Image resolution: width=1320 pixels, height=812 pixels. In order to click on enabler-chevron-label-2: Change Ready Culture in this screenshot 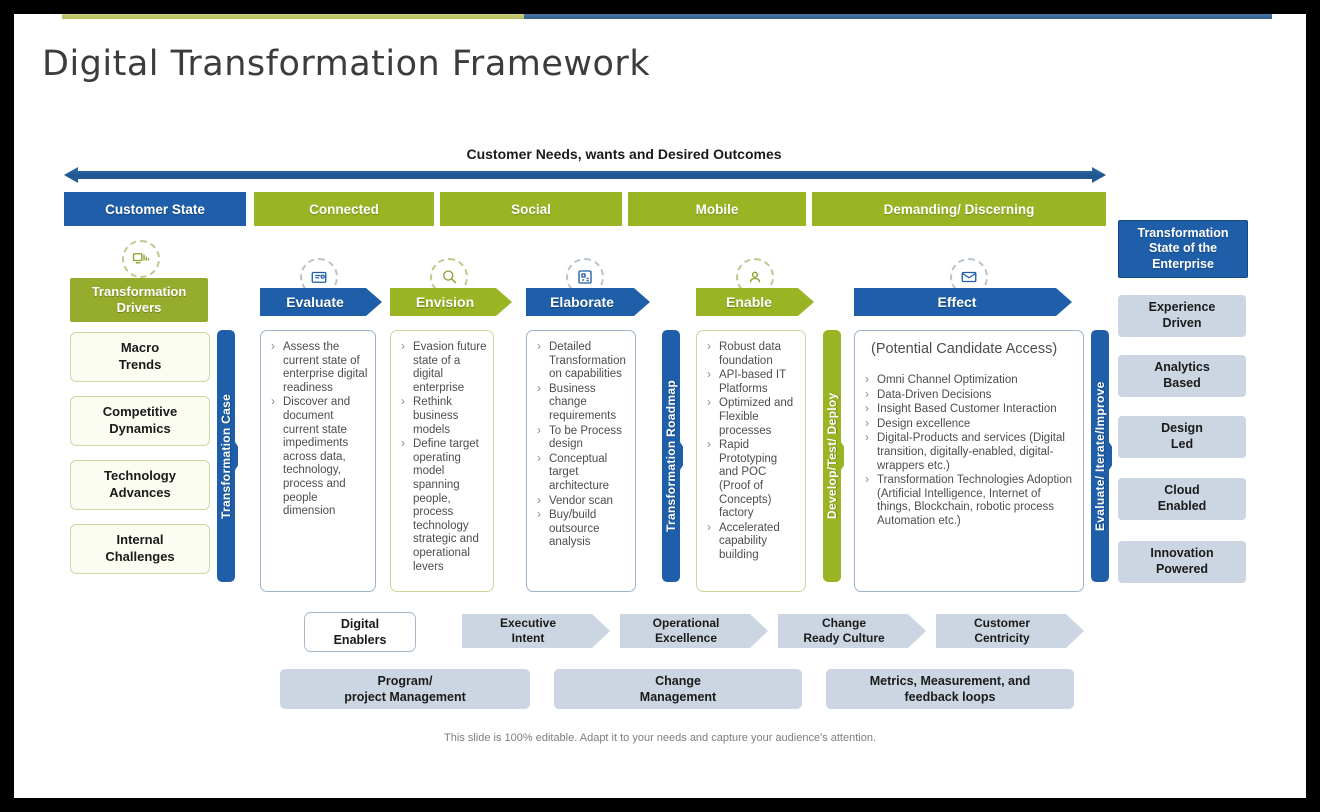, I will do `click(852, 631)`.